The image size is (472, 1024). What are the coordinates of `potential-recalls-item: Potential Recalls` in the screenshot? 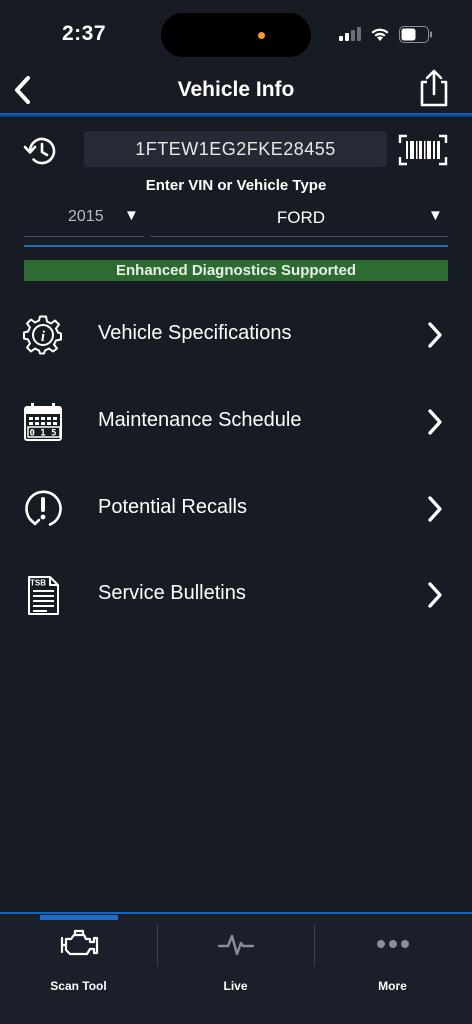 It's located at (236, 509).